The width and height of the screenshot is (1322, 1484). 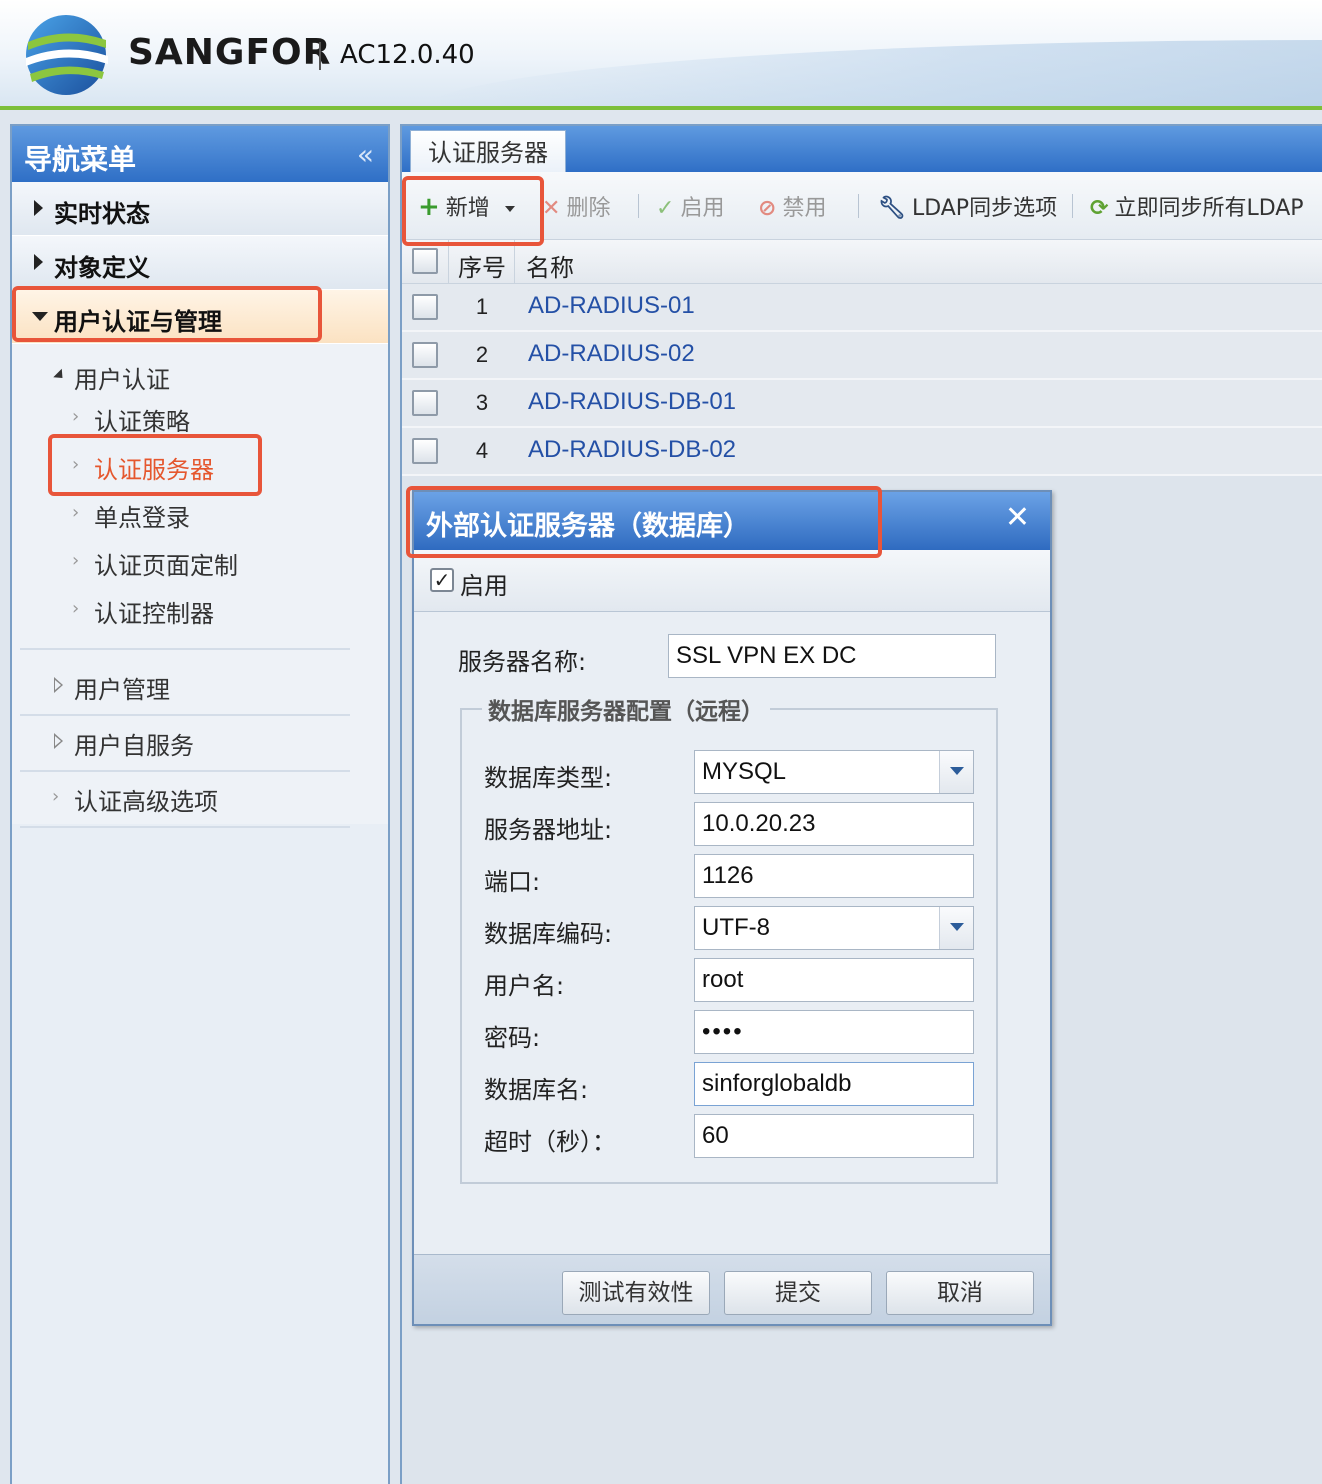 What do you see at coordinates (185, 827) in the screenshot?
I see `divider` at bounding box center [185, 827].